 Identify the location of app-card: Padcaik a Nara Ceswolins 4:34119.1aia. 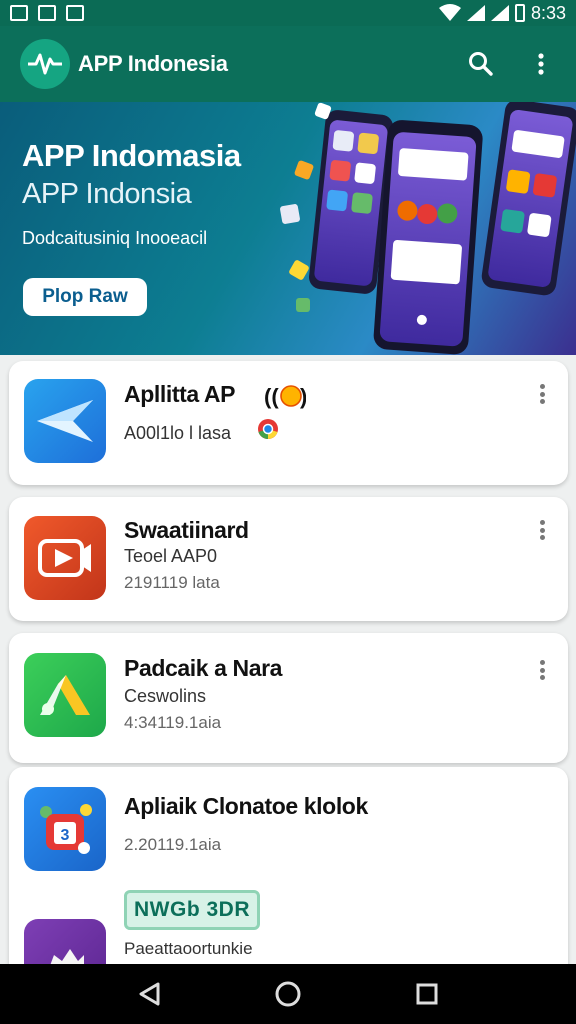
(288, 698).